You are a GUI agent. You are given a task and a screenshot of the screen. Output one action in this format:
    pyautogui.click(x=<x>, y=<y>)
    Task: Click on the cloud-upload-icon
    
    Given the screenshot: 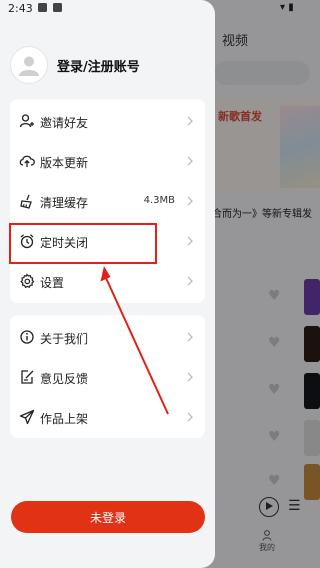 What is the action you would take?
    pyautogui.click(x=27, y=161)
    